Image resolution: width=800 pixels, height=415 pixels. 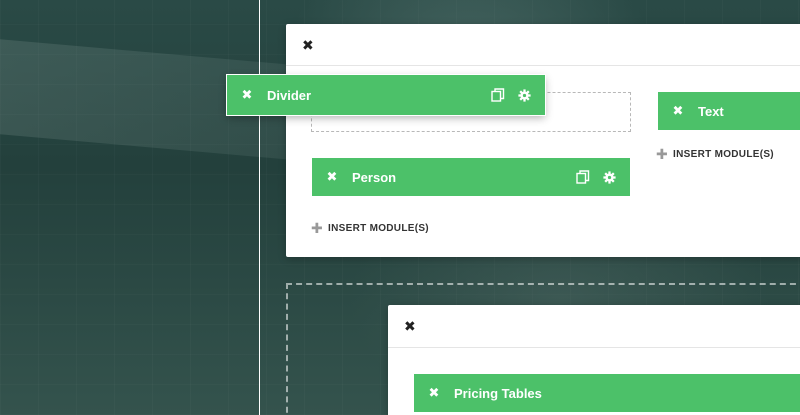 I want to click on module-pricing-tables: ✖ Pricing Tables, so click(x=607, y=393).